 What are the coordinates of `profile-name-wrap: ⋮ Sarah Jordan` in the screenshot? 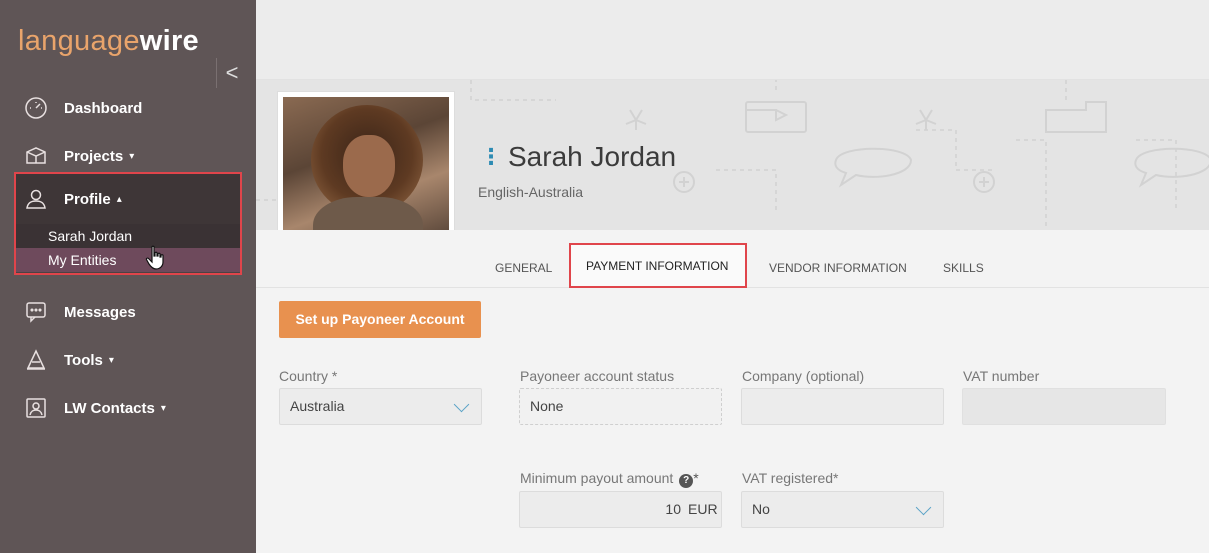 It's located at (578, 157).